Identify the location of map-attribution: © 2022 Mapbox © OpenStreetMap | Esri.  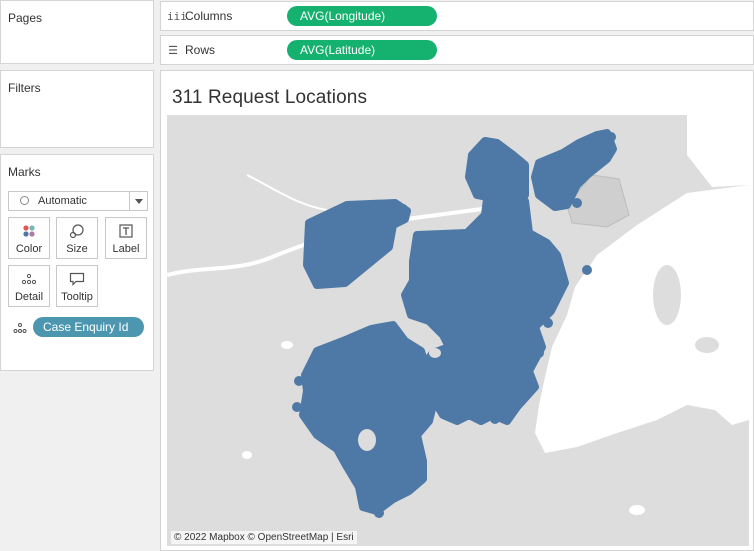
(264, 537).